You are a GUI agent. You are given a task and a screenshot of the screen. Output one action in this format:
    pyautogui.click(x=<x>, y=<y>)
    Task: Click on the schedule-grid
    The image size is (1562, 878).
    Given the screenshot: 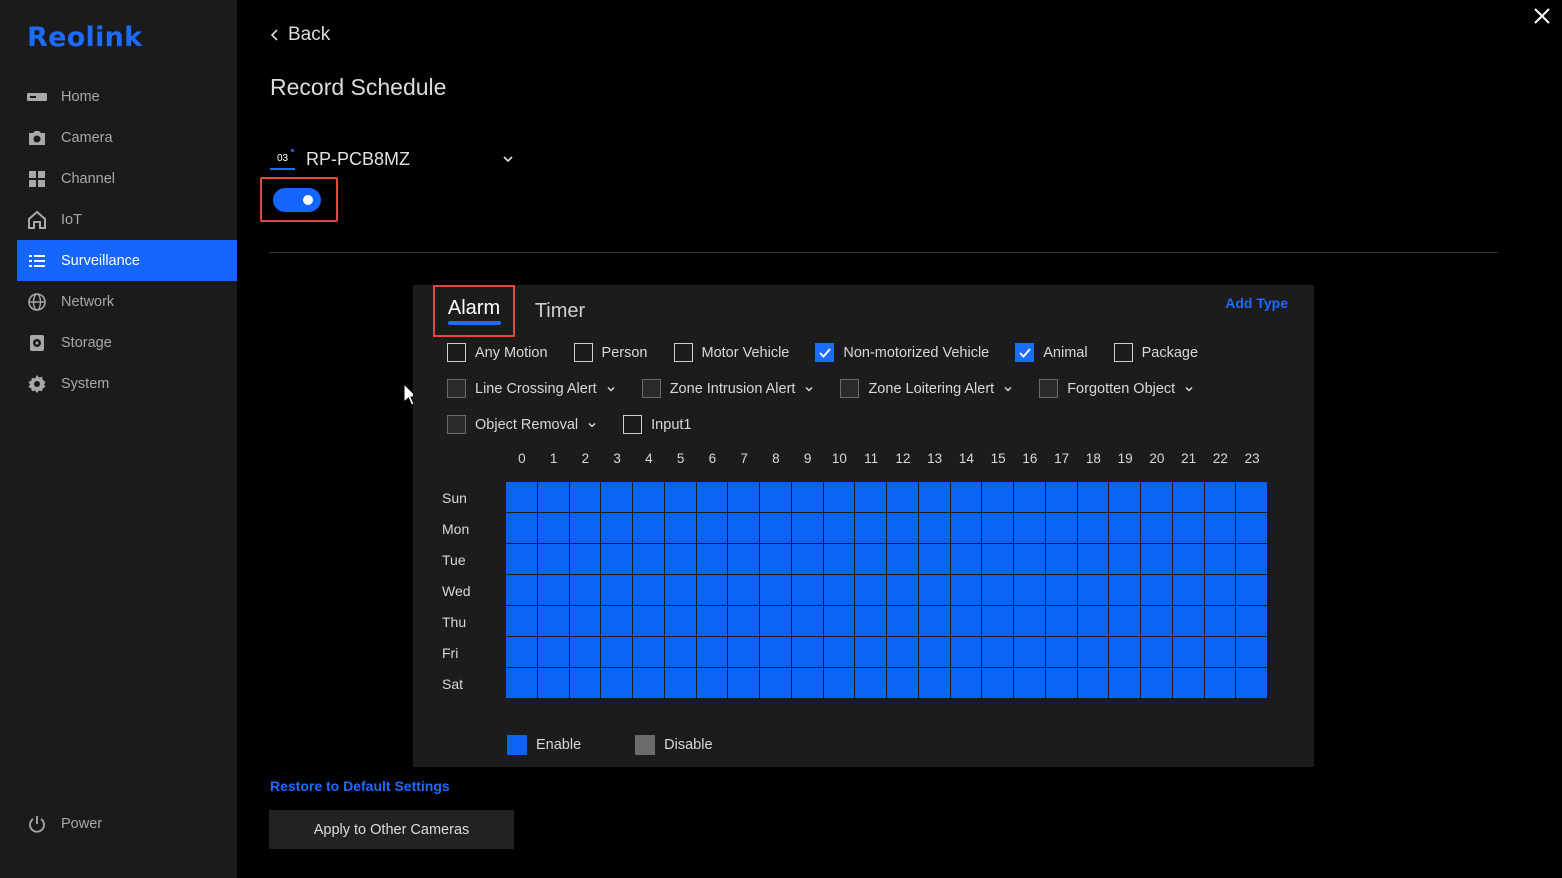 What is the action you would take?
    pyautogui.click(x=887, y=590)
    